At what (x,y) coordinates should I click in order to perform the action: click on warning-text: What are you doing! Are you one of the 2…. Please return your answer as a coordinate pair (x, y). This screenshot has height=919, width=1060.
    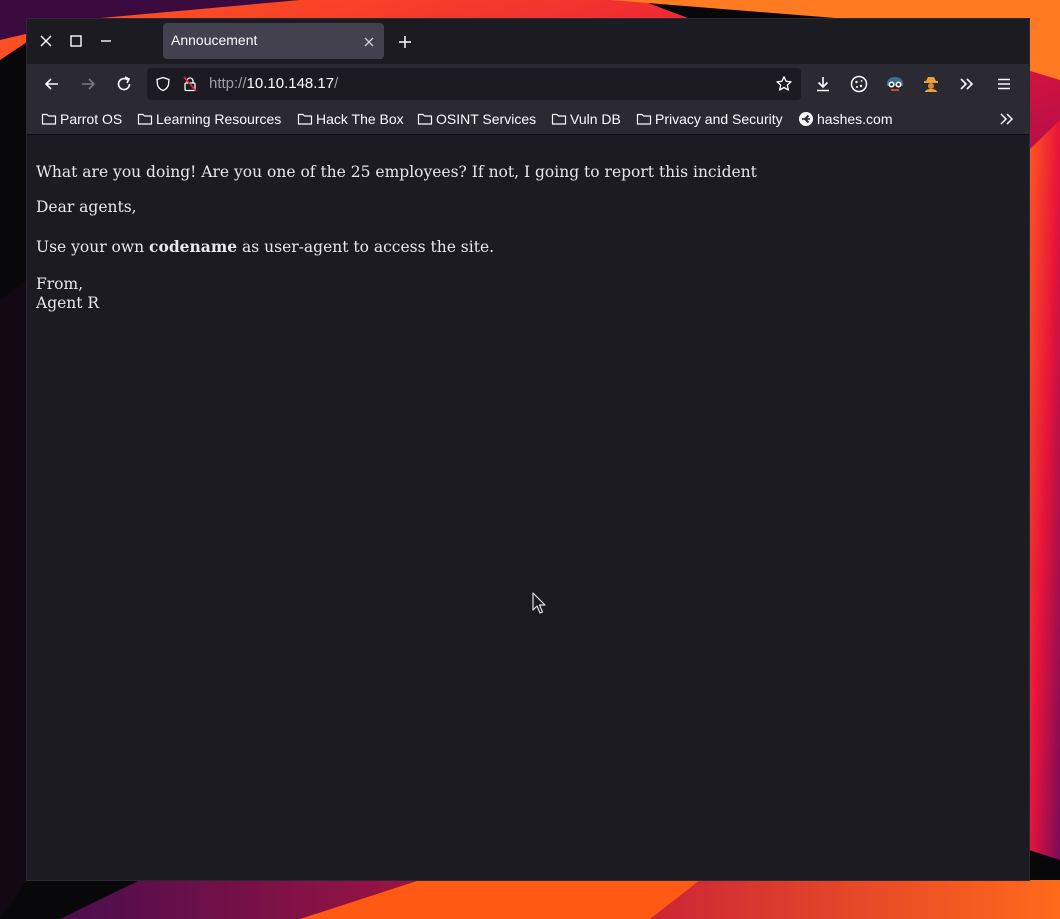
    Looking at the image, I should click on (396, 172).